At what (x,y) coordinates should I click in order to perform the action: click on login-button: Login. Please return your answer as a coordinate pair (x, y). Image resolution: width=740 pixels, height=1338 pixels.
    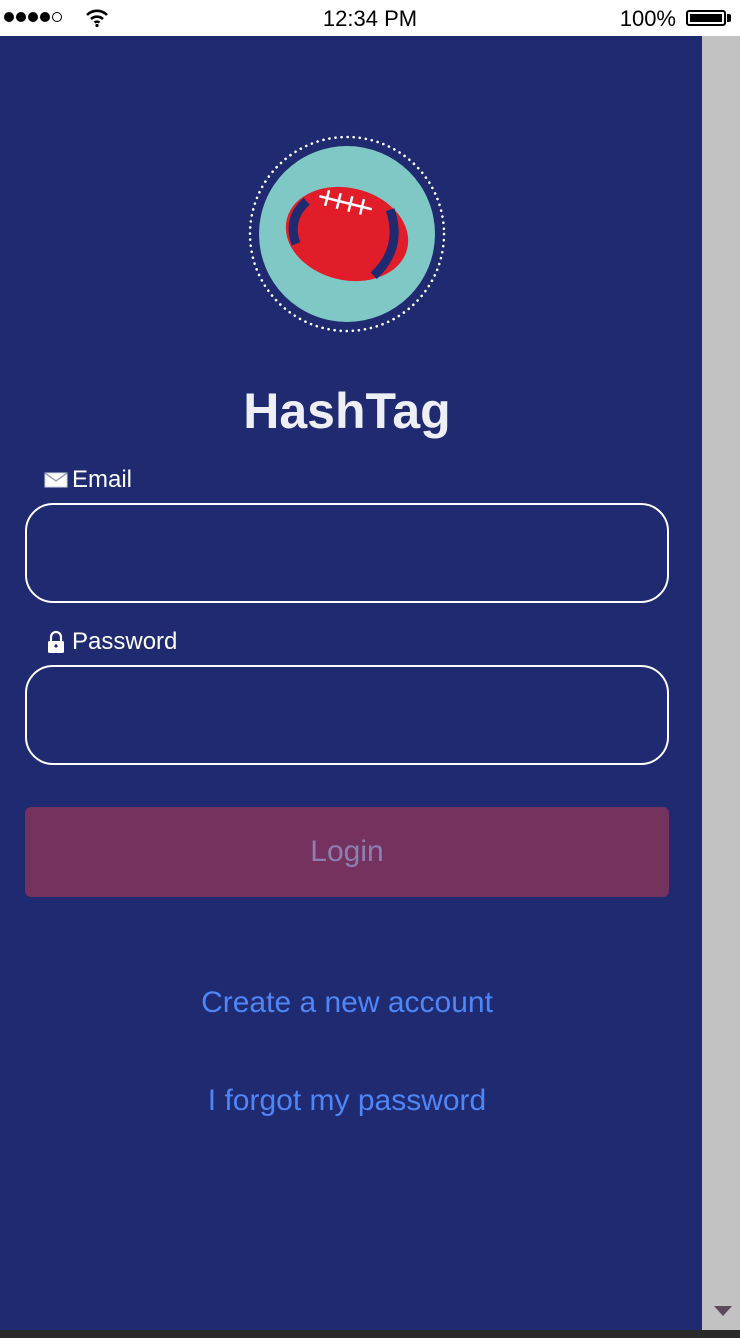
    Looking at the image, I should click on (347, 852).